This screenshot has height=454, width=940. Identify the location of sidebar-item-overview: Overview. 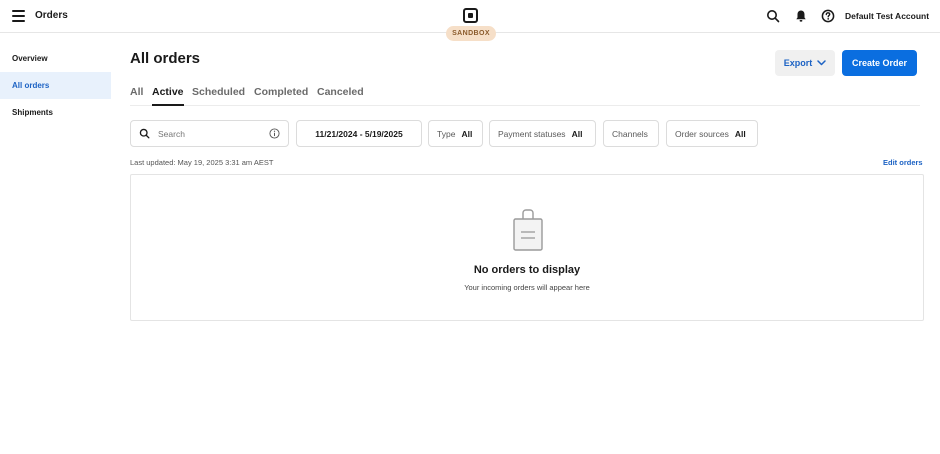
(55, 58).